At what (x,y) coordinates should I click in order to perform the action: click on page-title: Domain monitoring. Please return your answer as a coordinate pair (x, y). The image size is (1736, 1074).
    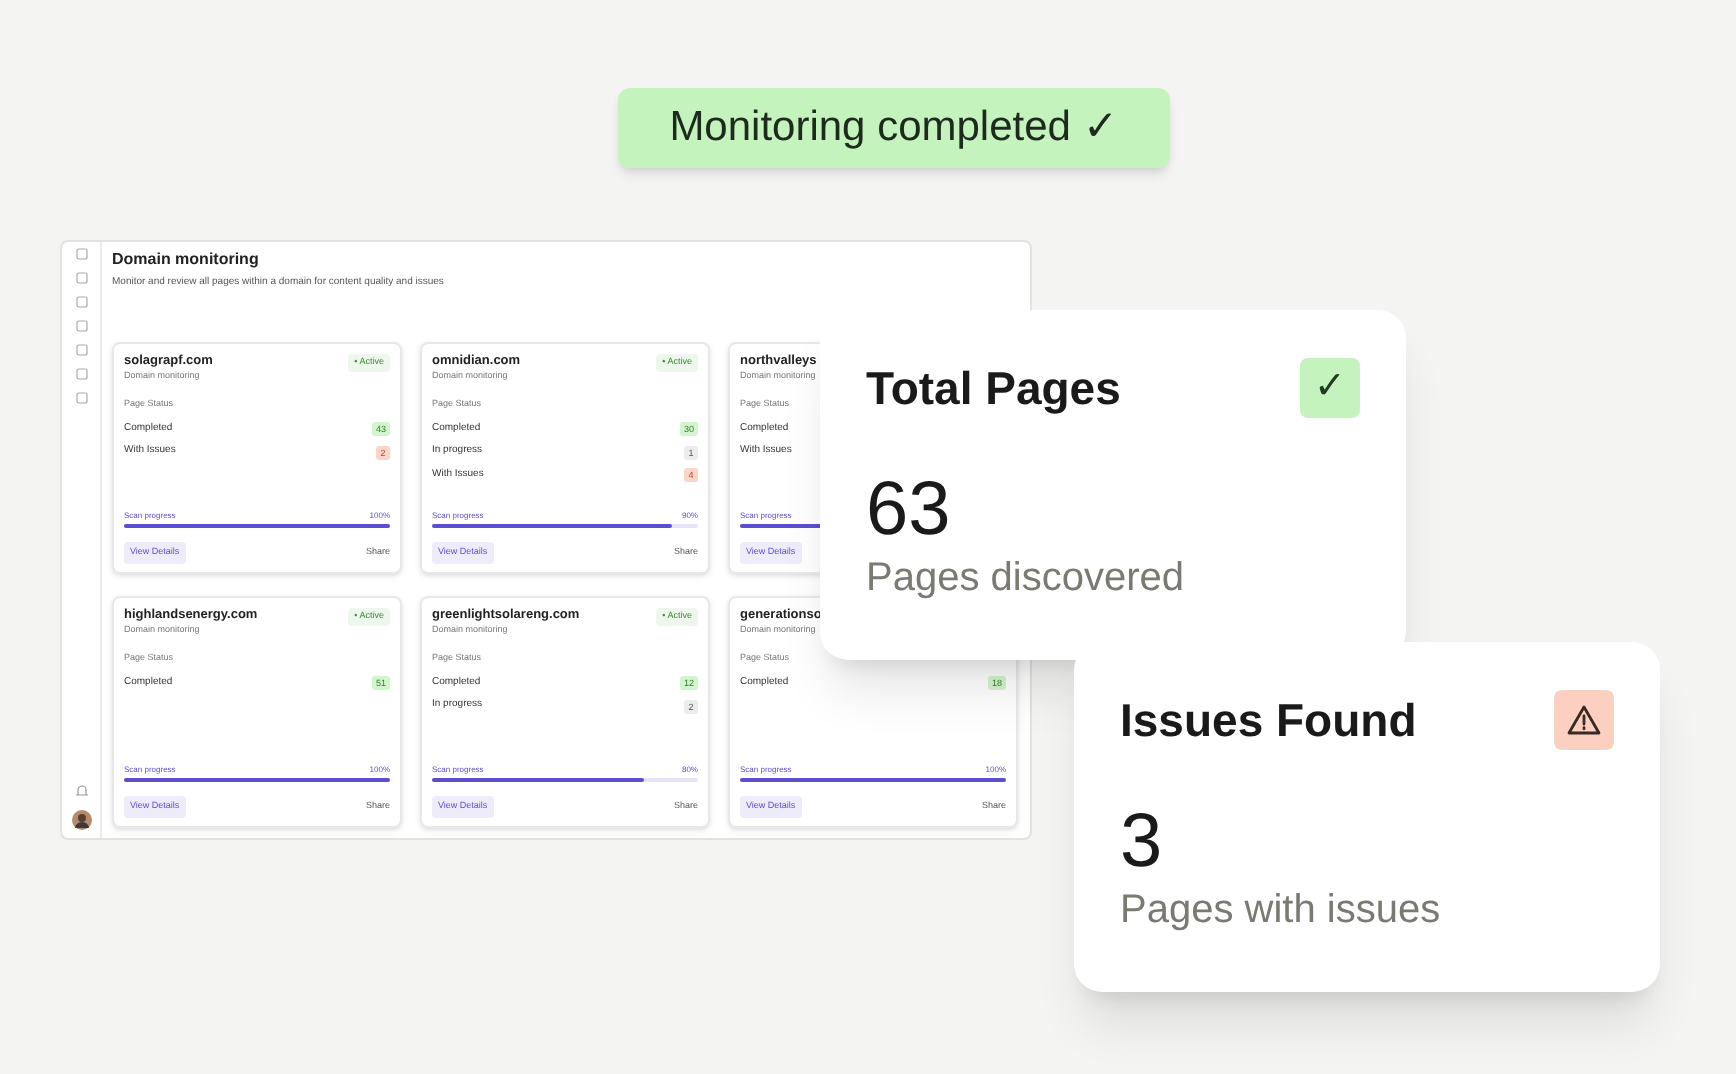
    Looking at the image, I should click on (186, 260).